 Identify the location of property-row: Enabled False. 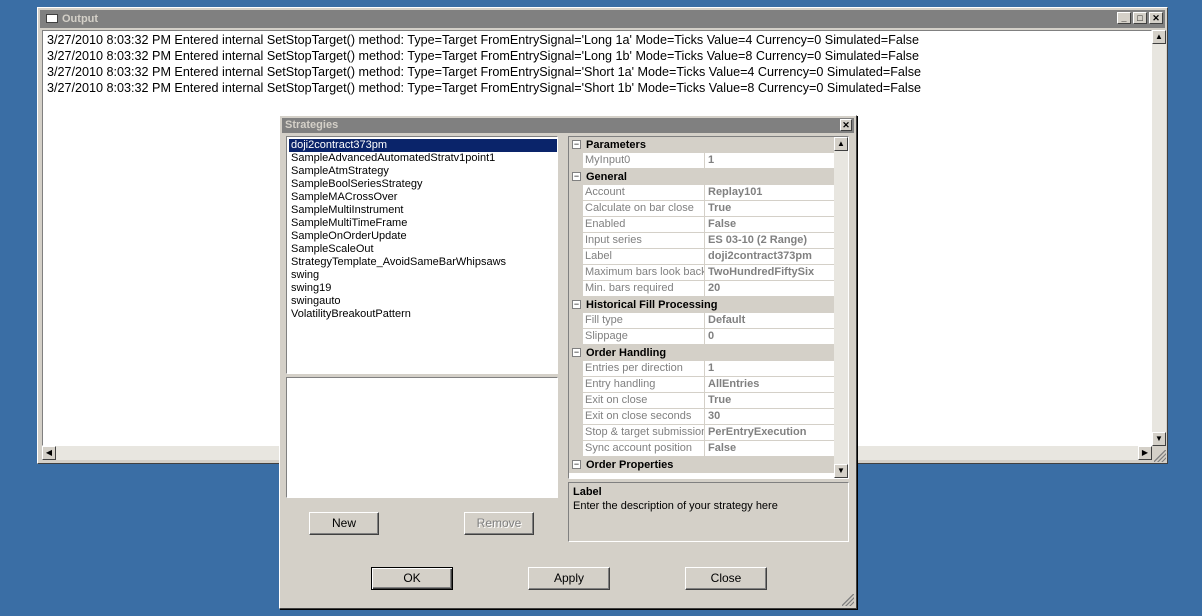
(701, 225).